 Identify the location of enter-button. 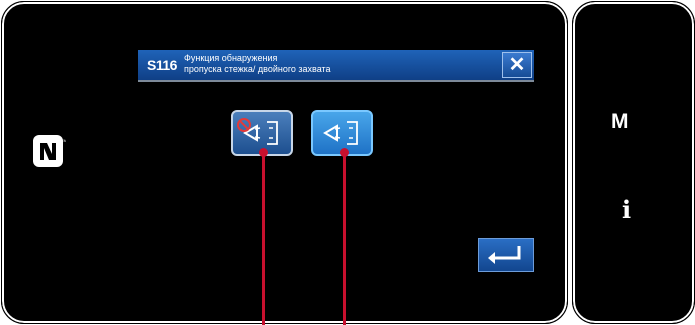
(506, 255).